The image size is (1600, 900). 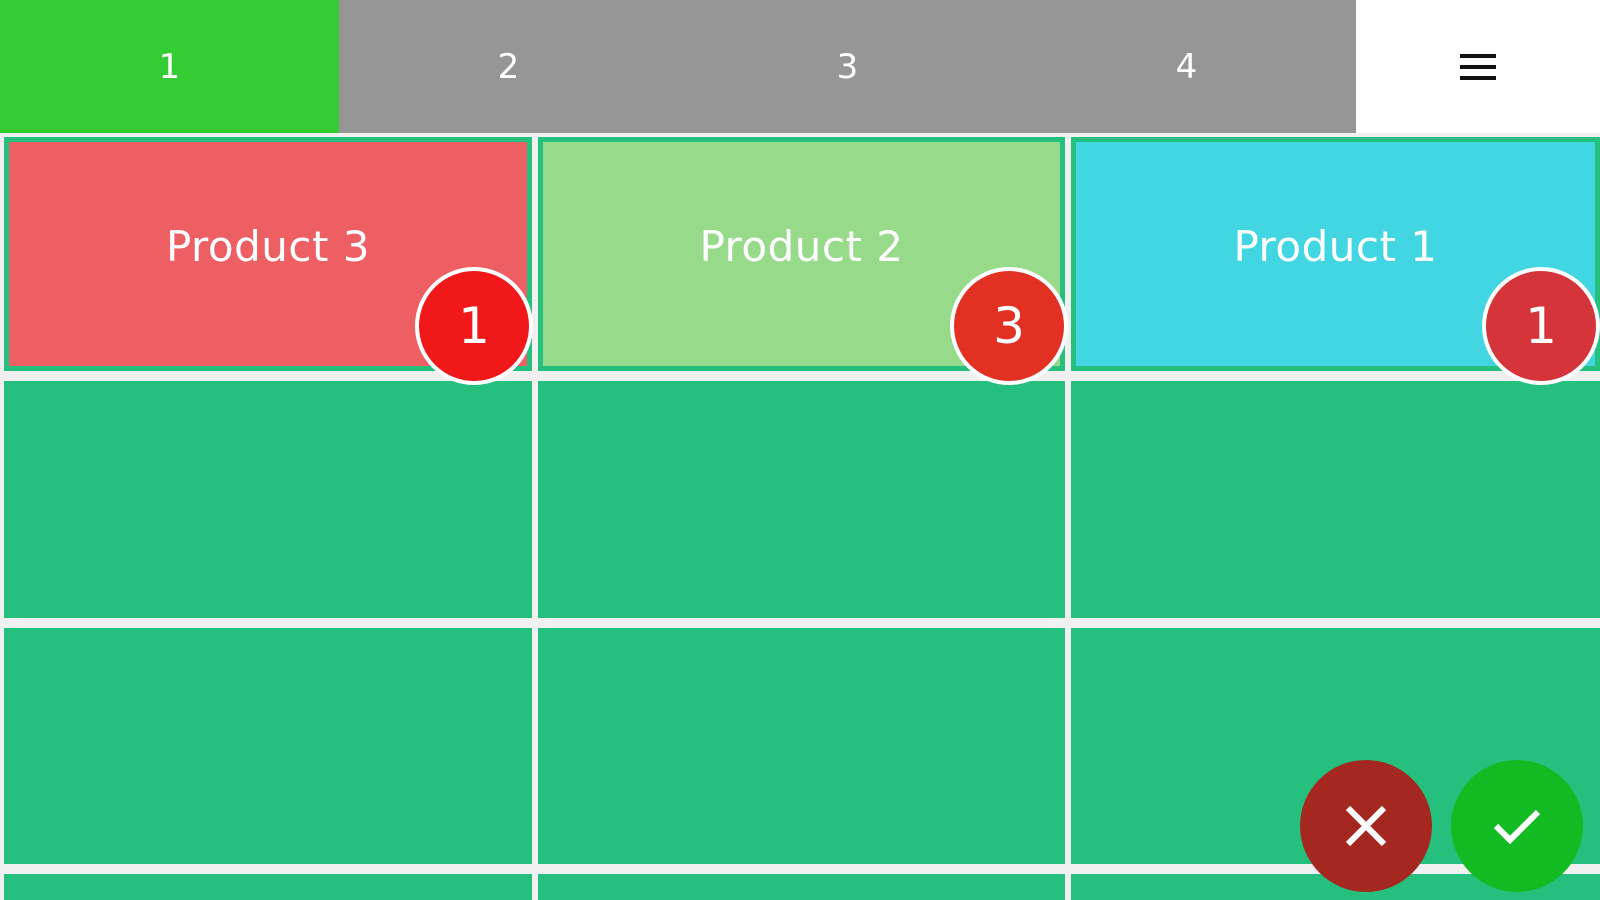 I want to click on product-name: Product 2, so click(x=801, y=246).